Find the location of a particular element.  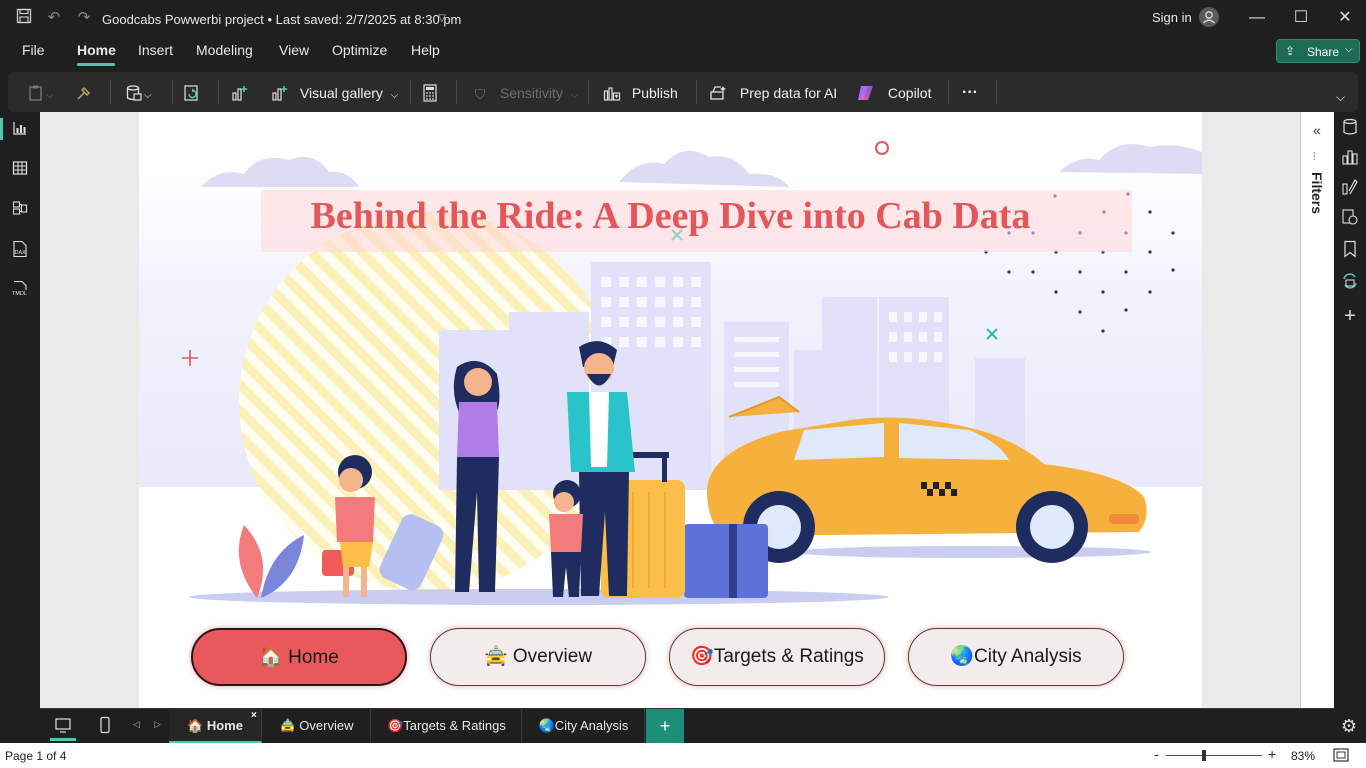

status-bar: Page 1 of 4 - + 83% is located at coordinates (683, 755).